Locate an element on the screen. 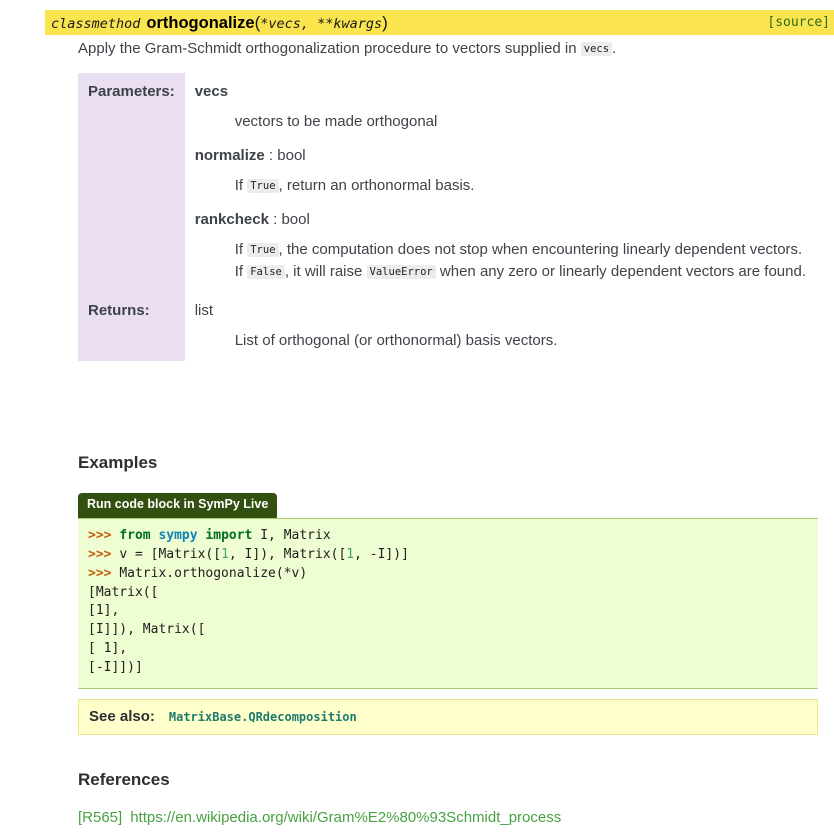  code-token: [1], is located at coordinates (104, 611).